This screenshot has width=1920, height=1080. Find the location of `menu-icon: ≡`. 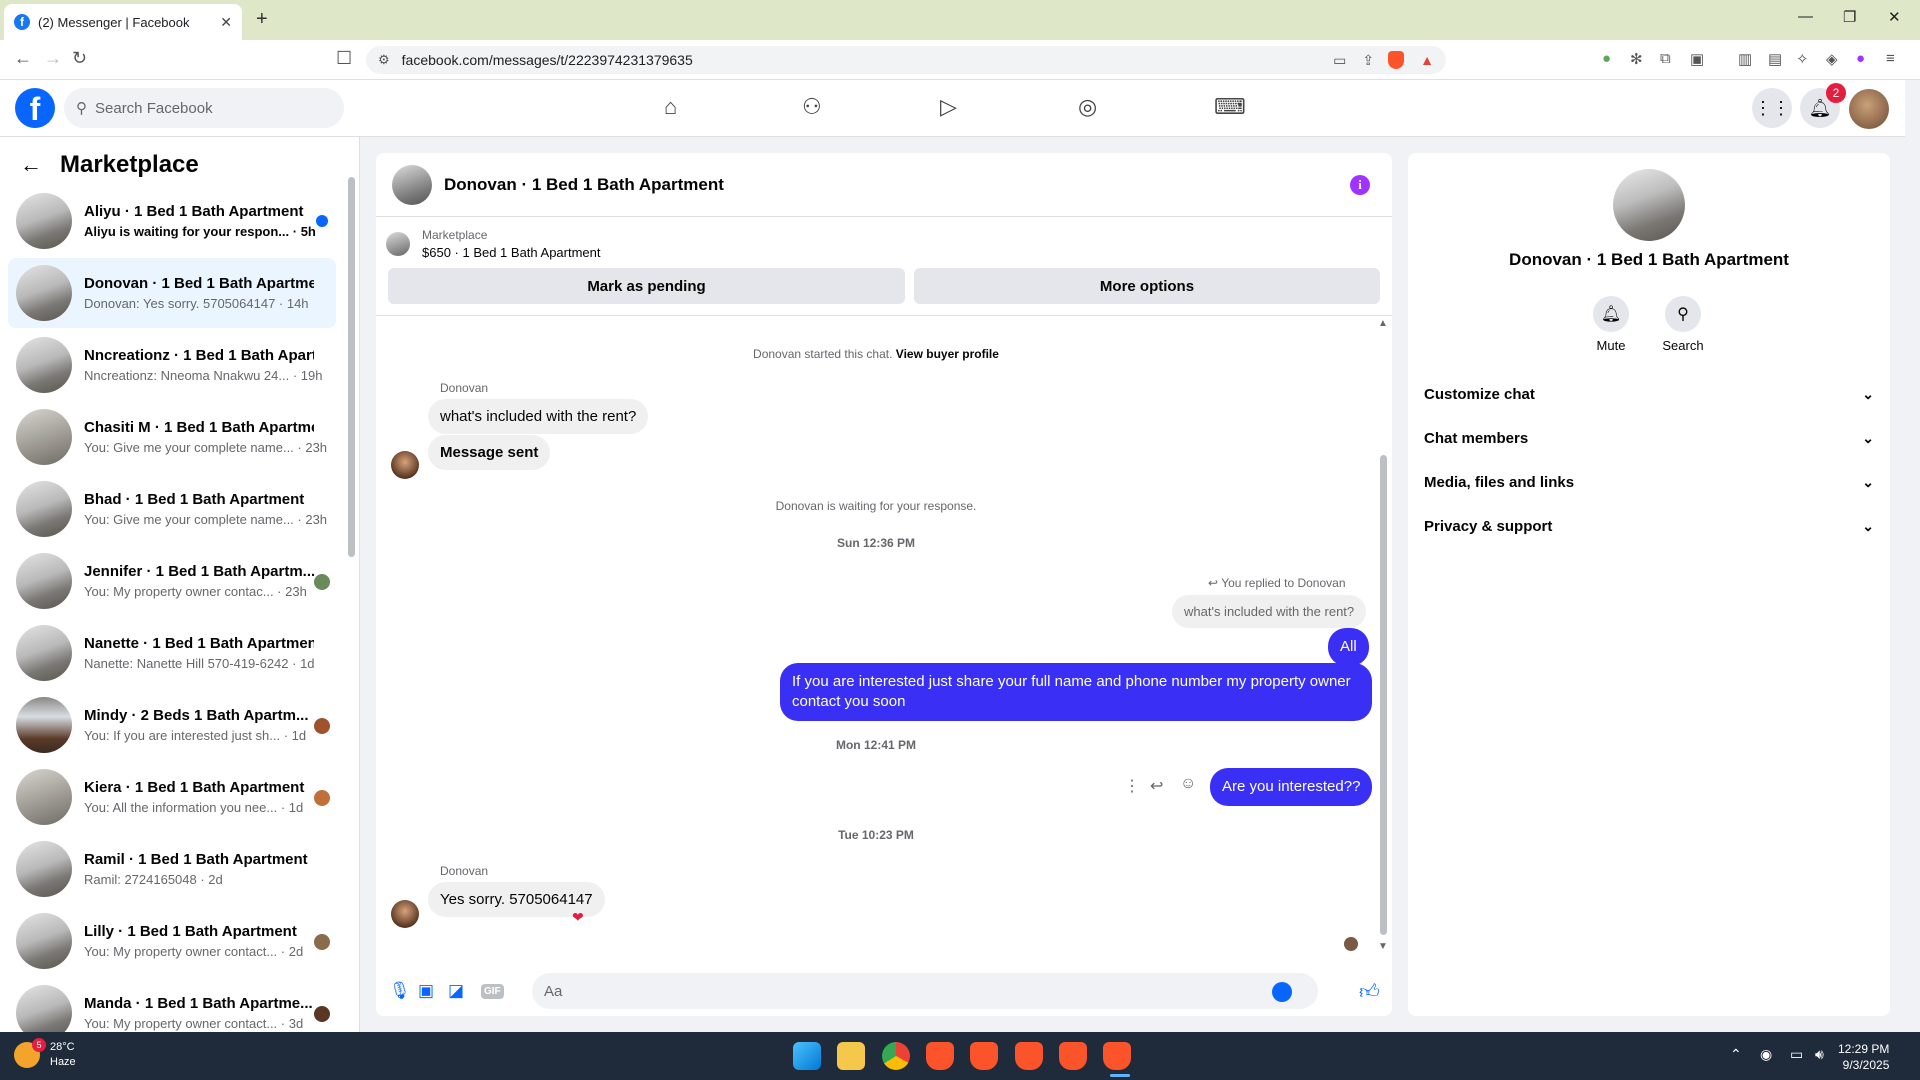

menu-icon: ≡ is located at coordinates (1890, 58).